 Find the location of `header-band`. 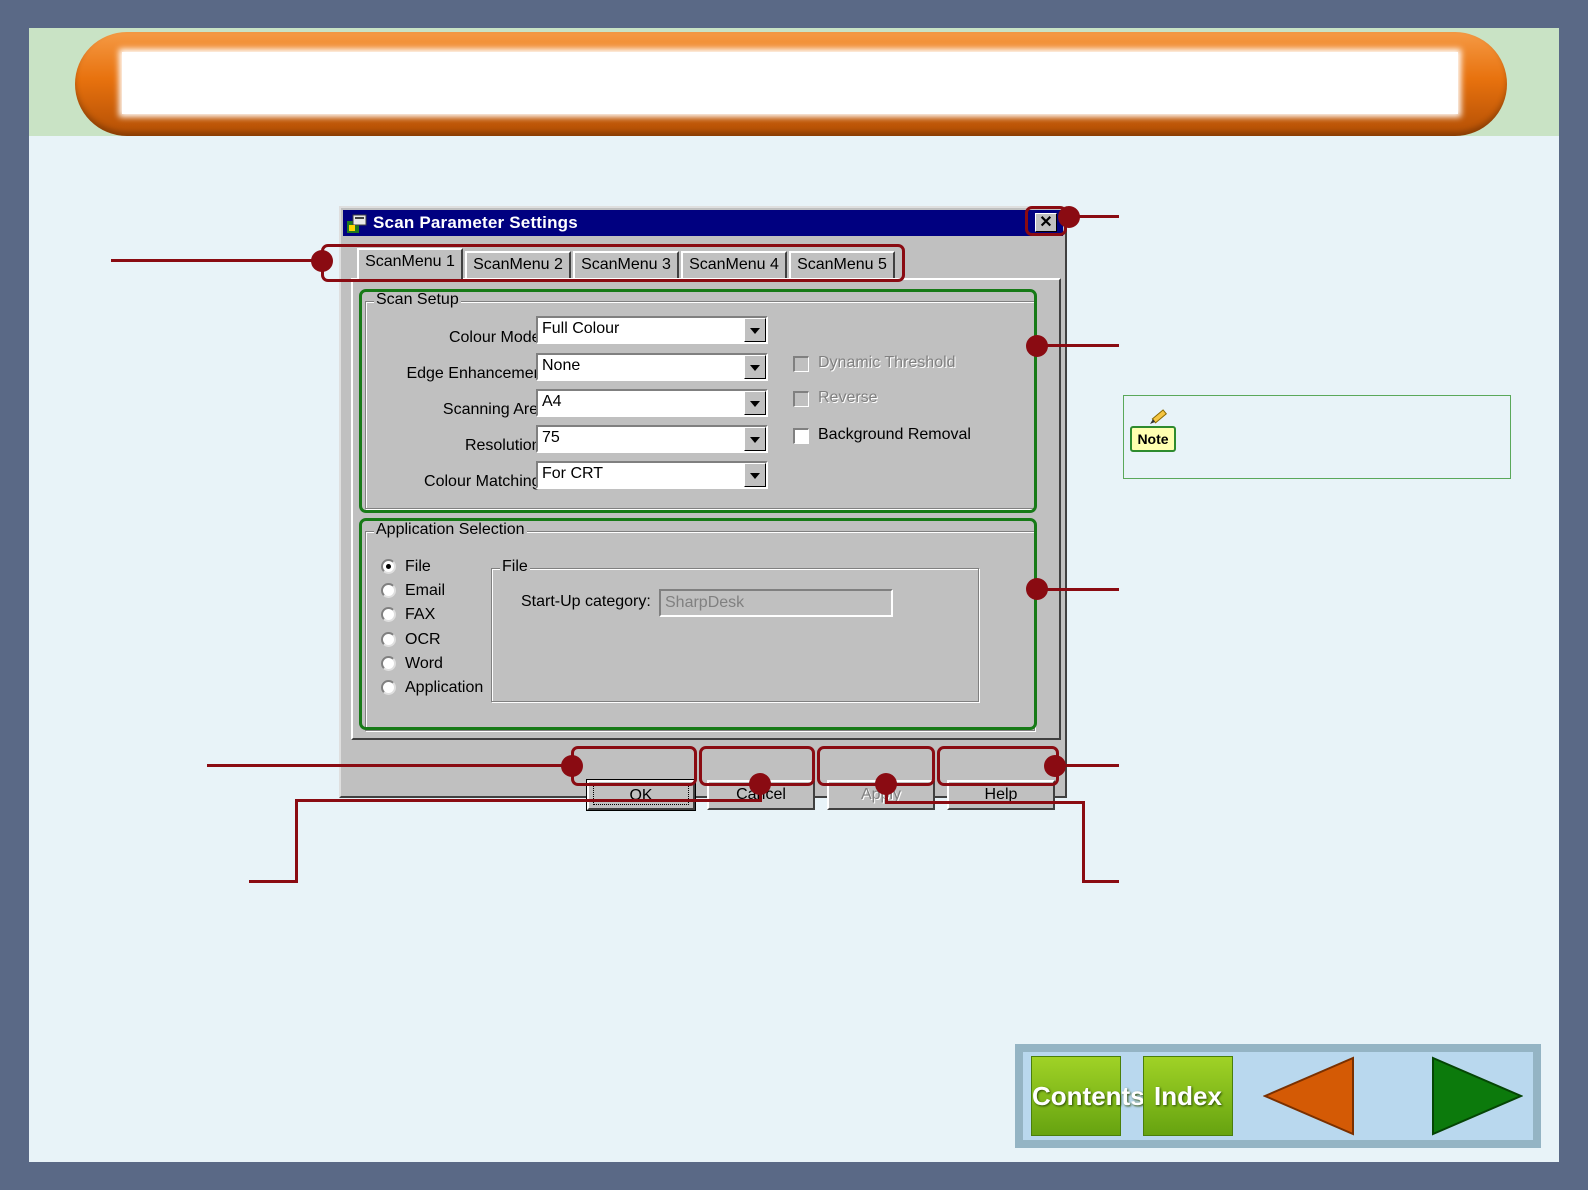

header-band is located at coordinates (794, 82).